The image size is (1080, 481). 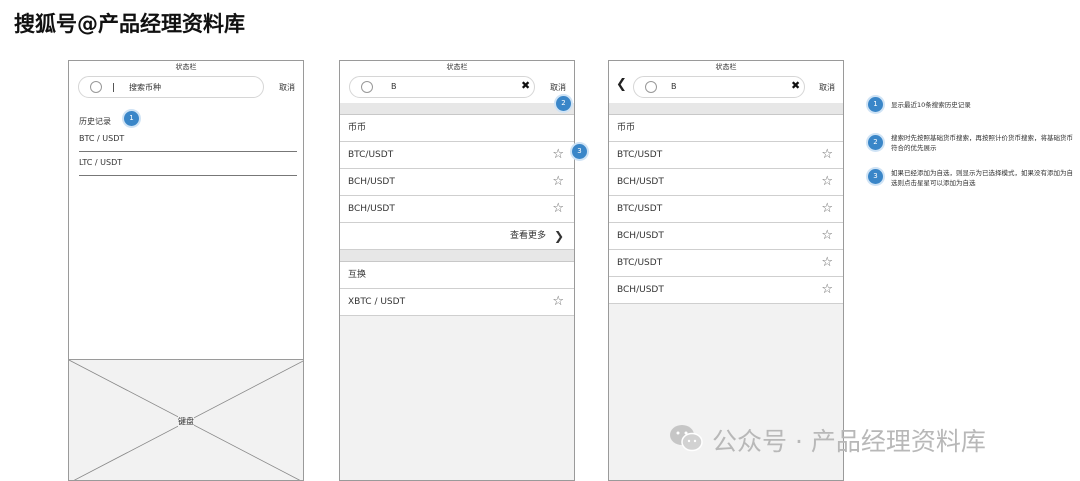 I want to click on search-placeholder: 搜索币种, so click(x=145, y=87).